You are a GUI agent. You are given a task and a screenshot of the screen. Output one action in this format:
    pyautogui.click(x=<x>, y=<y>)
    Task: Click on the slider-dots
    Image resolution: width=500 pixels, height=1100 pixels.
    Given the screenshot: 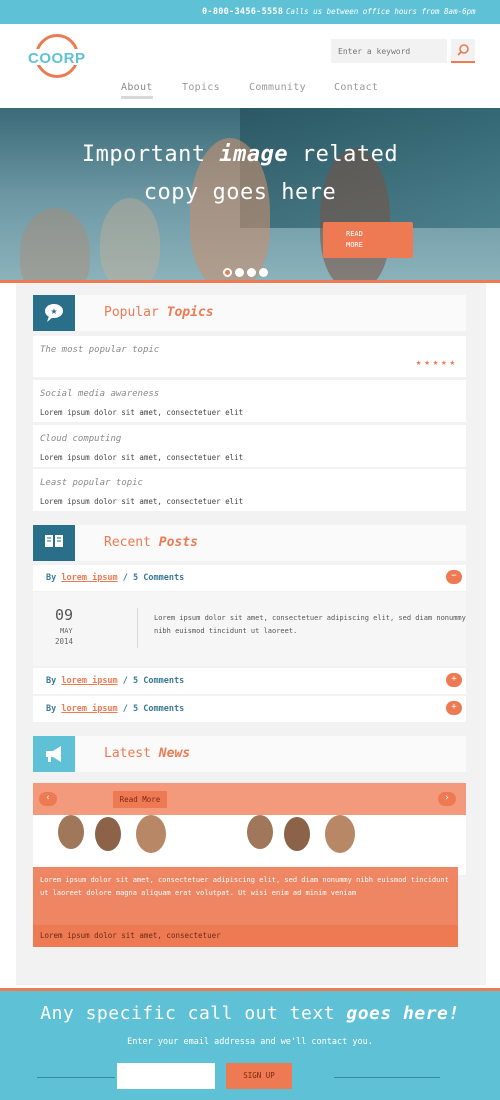 What is the action you would take?
    pyautogui.click(x=247, y=271)
    